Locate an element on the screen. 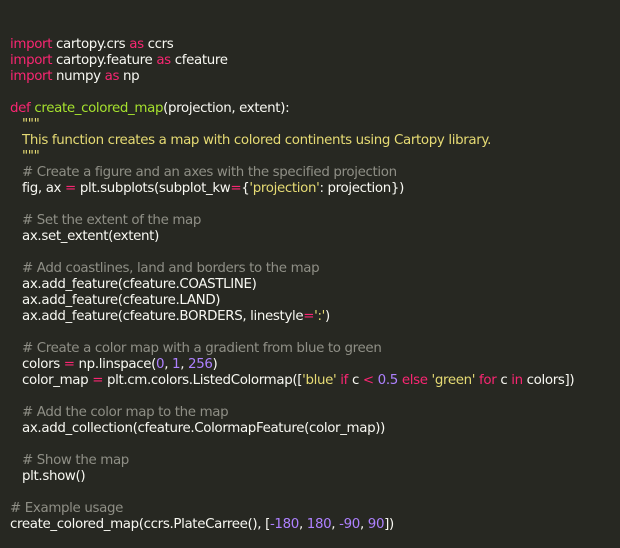 The width and height of the screenshot is (620, 548). code-token: colors is located at coordinates (43, 364).